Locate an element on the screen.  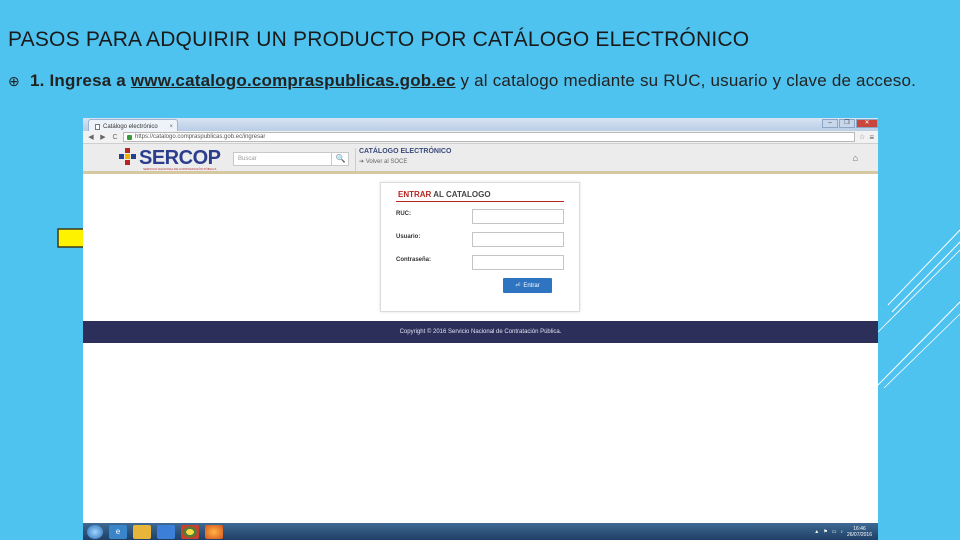
home-icon: ⌂ is located at coordinates (855, 158).